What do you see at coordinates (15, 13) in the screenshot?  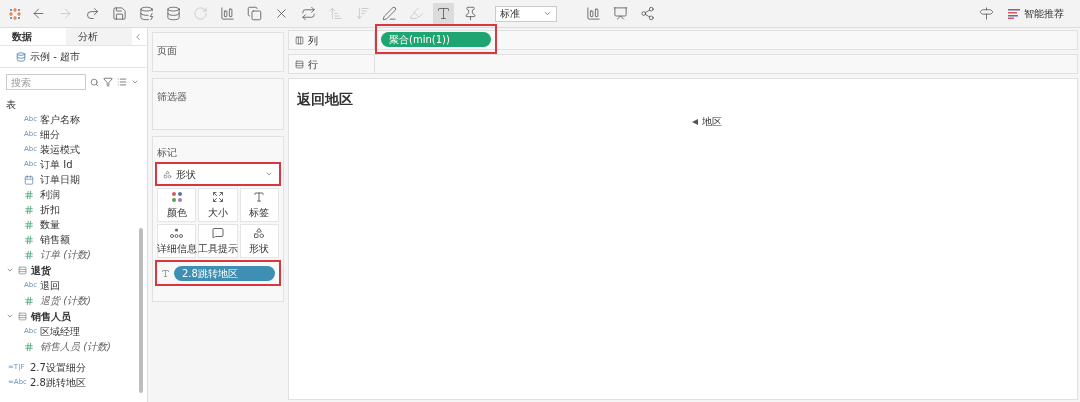 I see `logo-icon` at bounding box center [15, 13].